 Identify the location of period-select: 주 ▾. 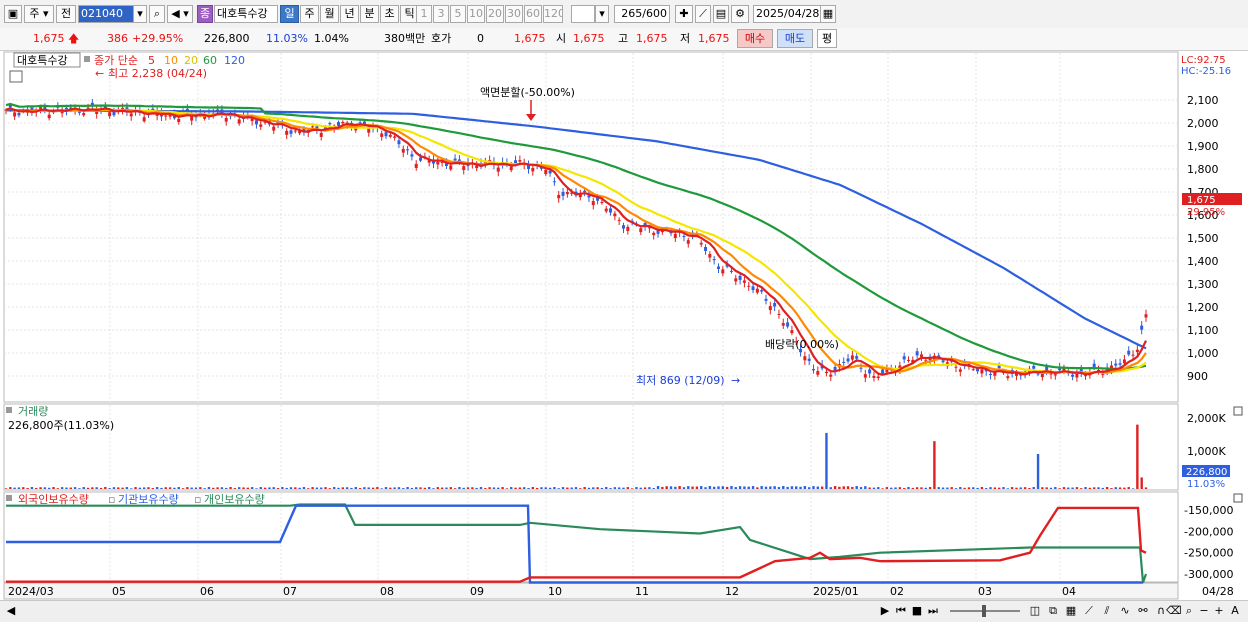
(39, 14).